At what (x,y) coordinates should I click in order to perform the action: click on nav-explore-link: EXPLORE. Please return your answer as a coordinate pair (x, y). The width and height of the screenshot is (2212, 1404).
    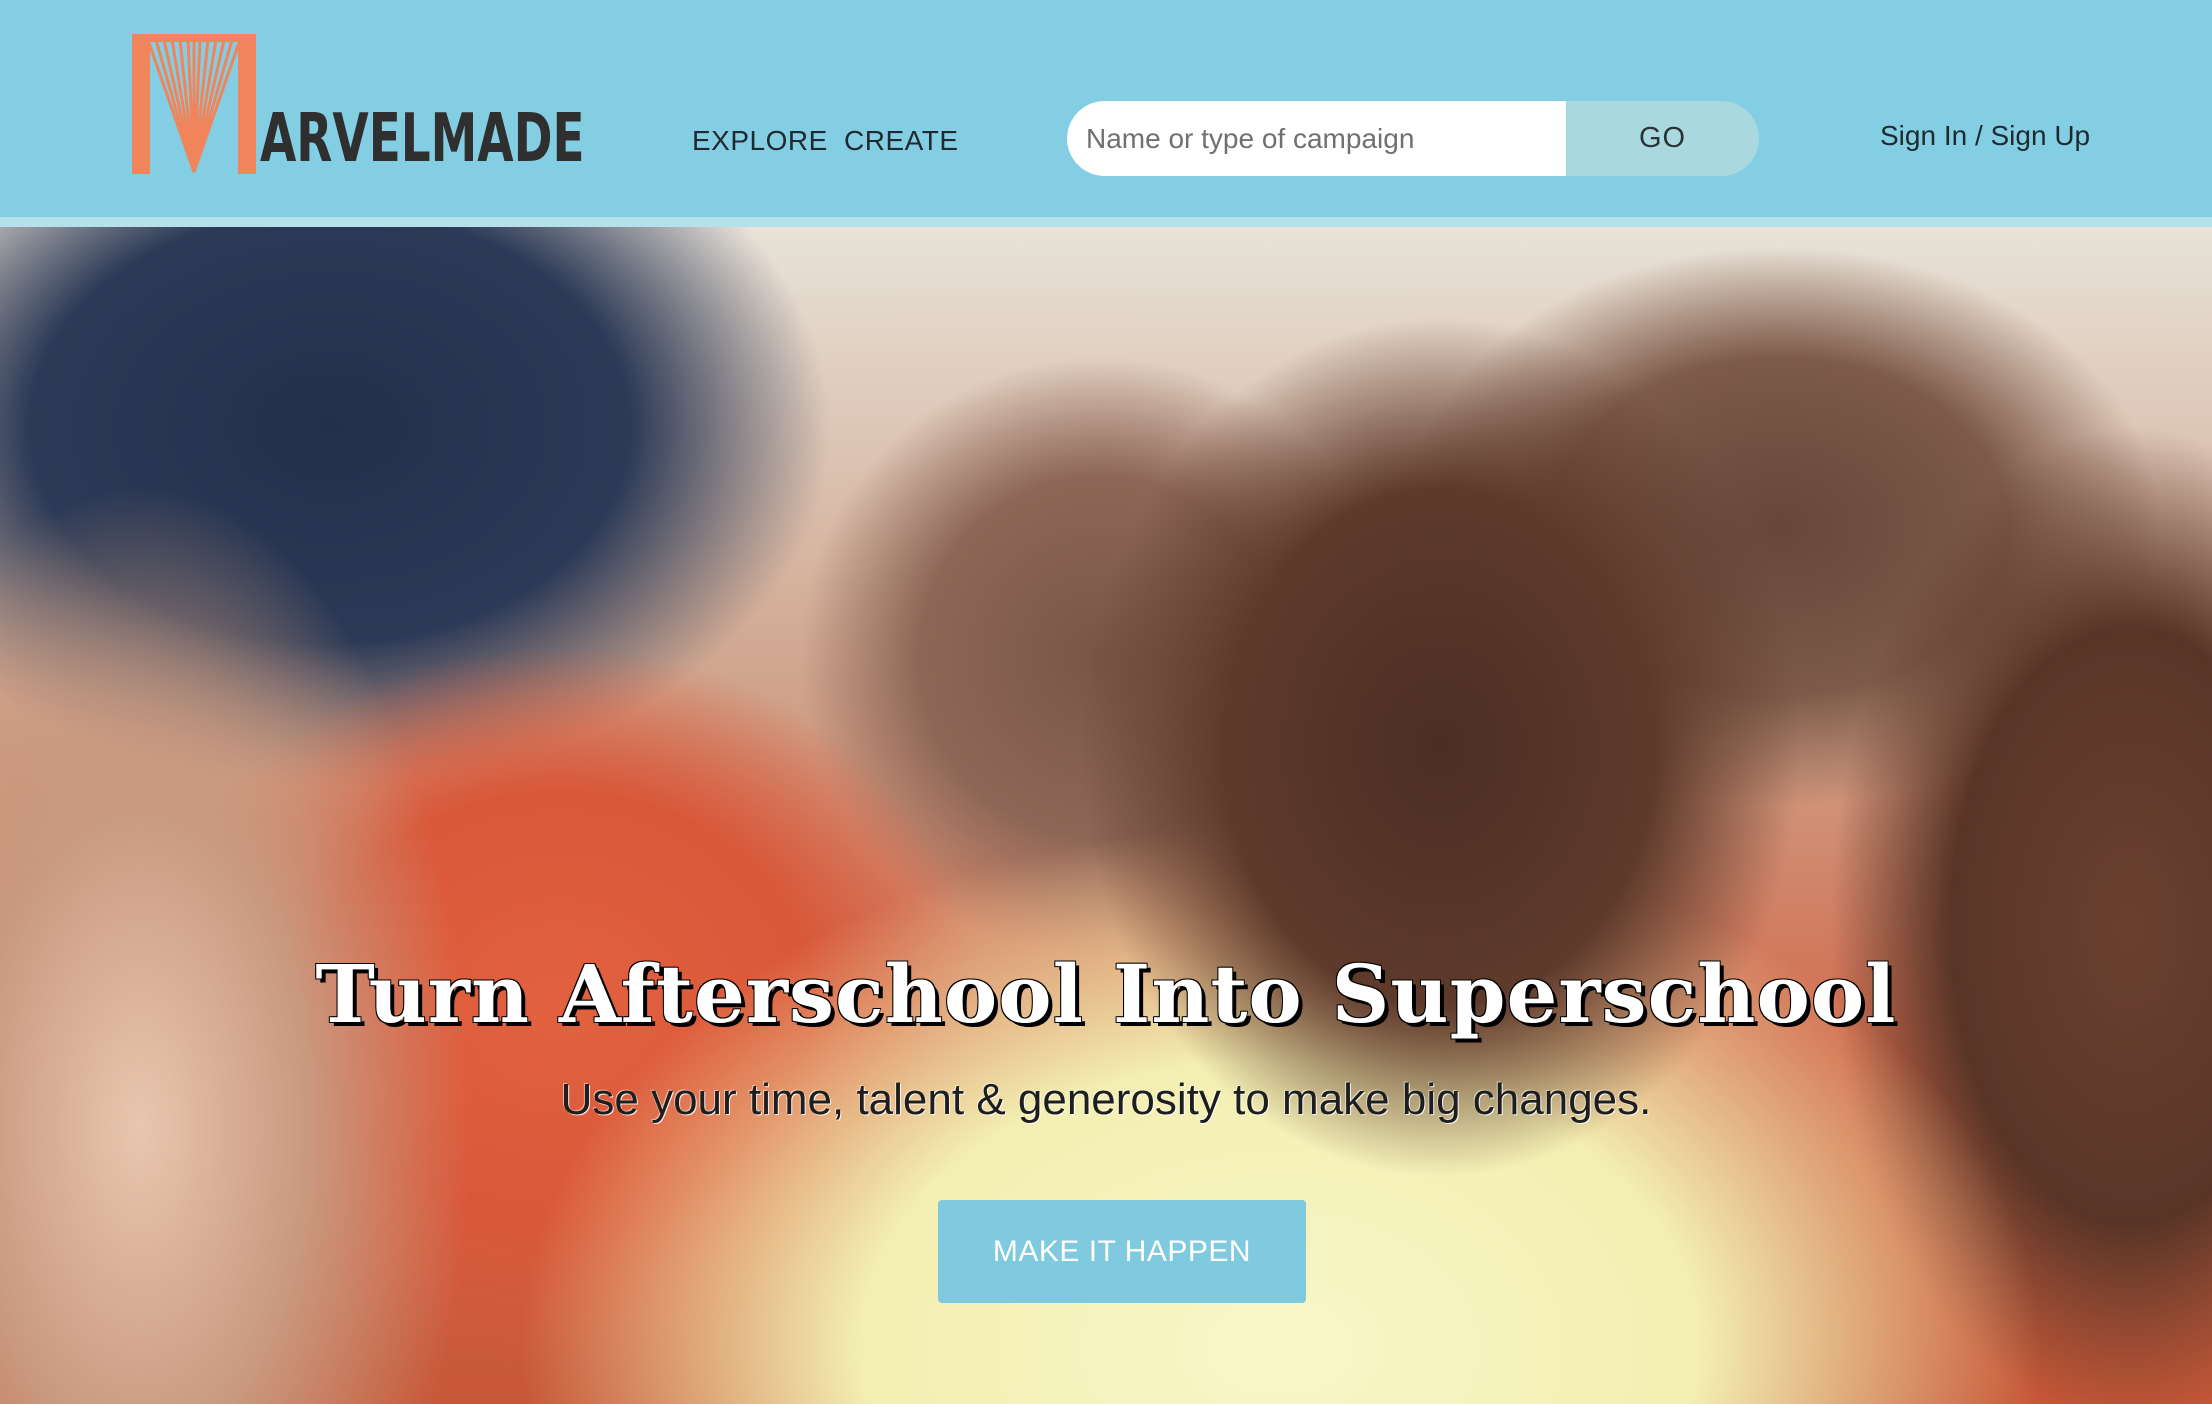
    Looking at the image, I should click on (760, 141).